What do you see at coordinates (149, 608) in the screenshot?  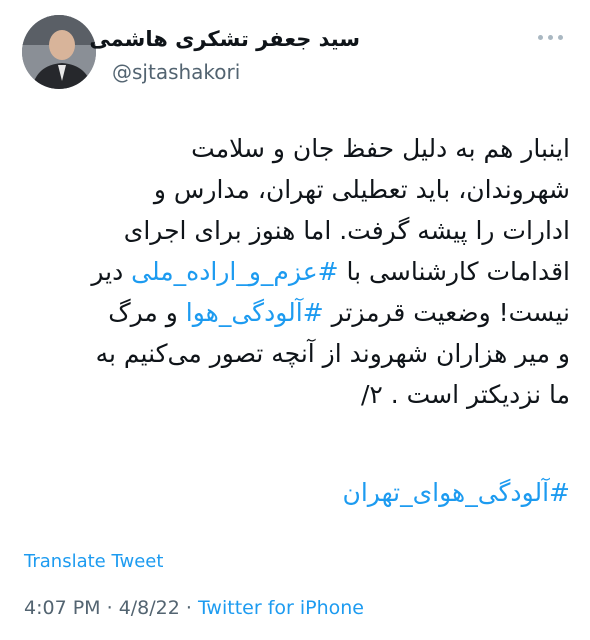 I see `tweet-date: 4/8/22` at bounding box center [149, 608].